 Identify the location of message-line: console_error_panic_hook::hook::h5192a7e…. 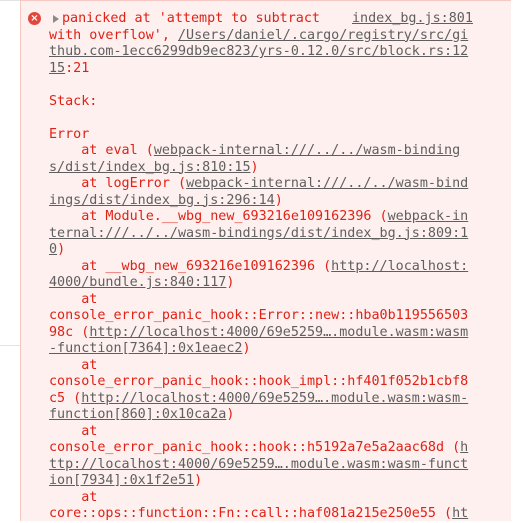
(258, 448).